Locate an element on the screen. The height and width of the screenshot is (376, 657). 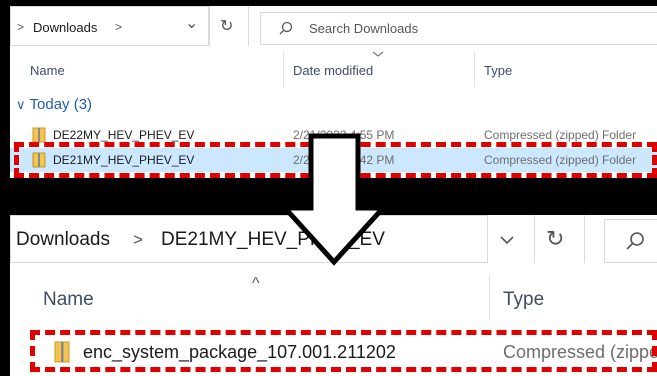
file-name: DE21MY_HEV_PHEV_EV is located at coordinates (124, 160).